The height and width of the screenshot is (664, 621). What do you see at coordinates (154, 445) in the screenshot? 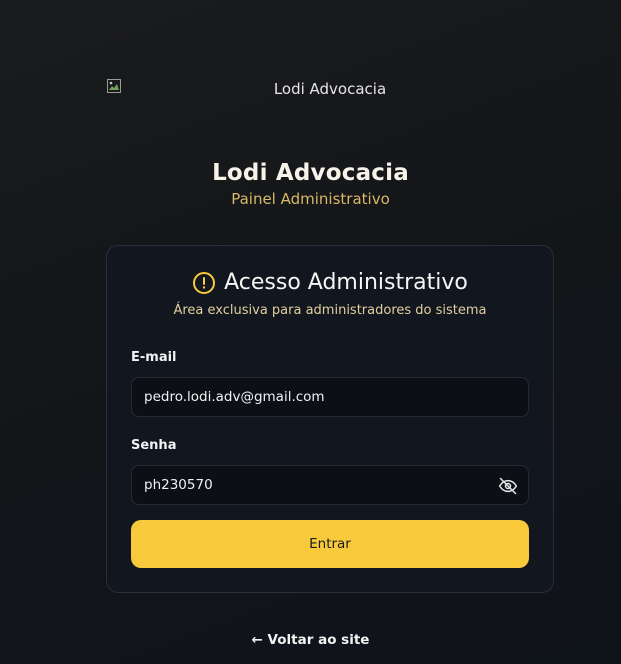
I see `password-label: Senha` at bounding box center [154, 445].